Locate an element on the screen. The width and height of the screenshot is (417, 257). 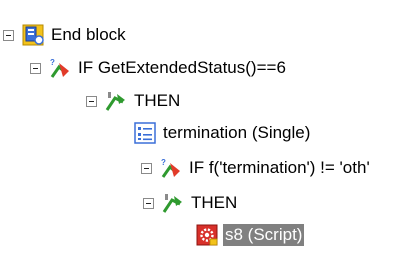
tree-node-label: IF f('termination') != 'oth' is located at coordinates (279, 167).